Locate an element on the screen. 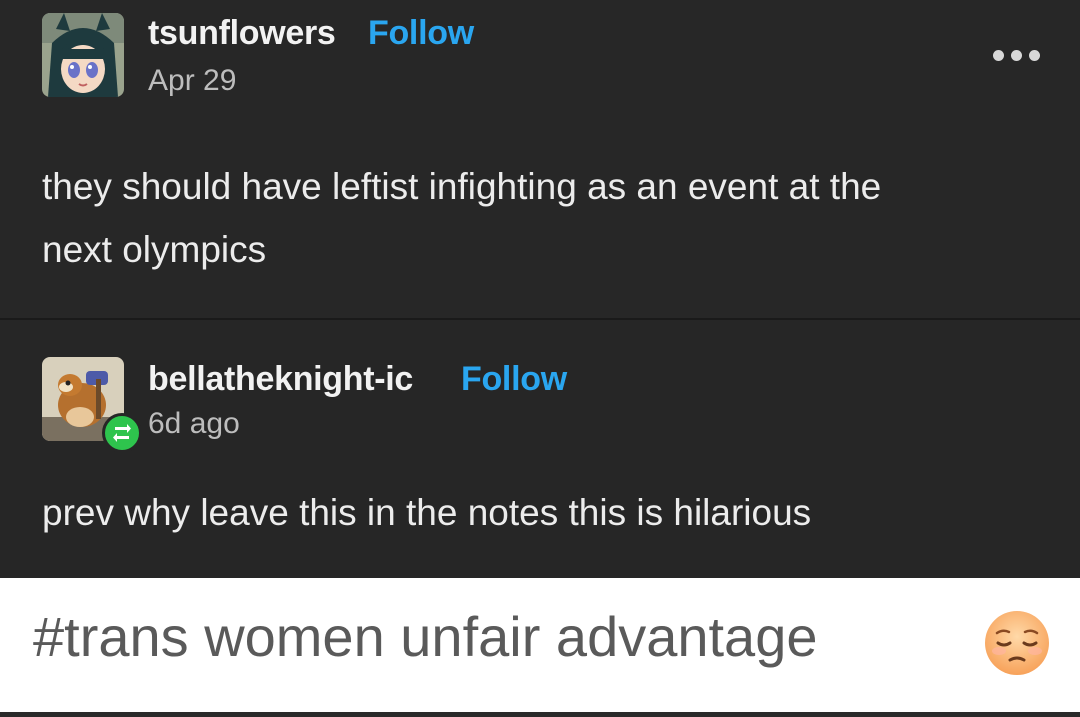  reblog-badge is located at coordinates (122, 433).